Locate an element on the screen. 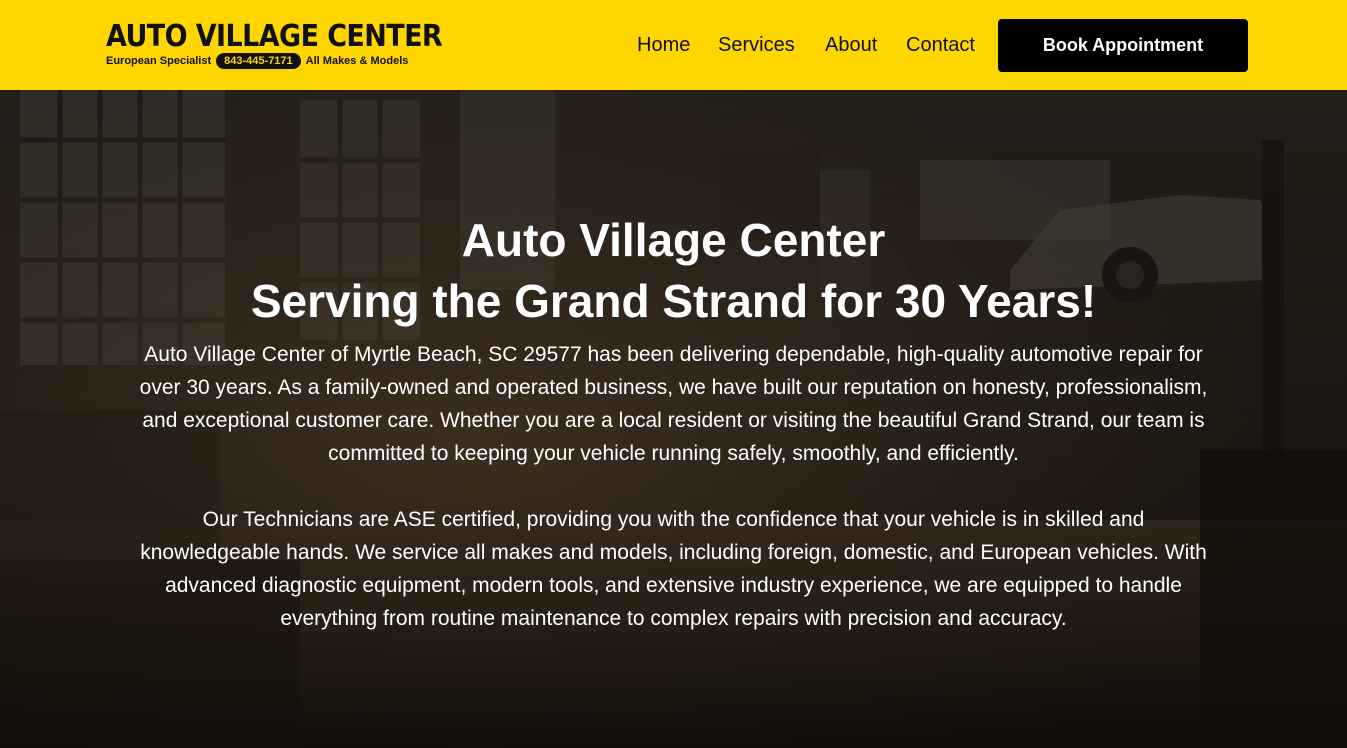 The image size is (1347, 748). hero-title-line1: Auto Village Center is located at coordinates (673, 240).